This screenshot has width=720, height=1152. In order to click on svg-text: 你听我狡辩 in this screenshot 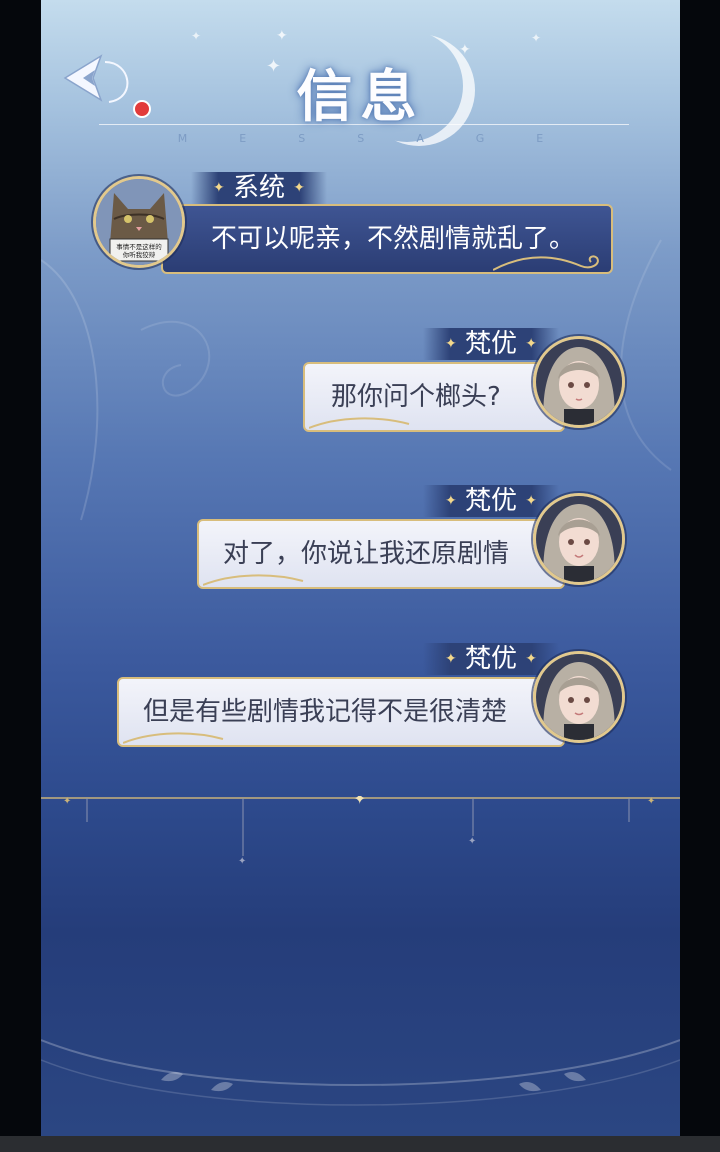, I will do `click(139, 254)`.